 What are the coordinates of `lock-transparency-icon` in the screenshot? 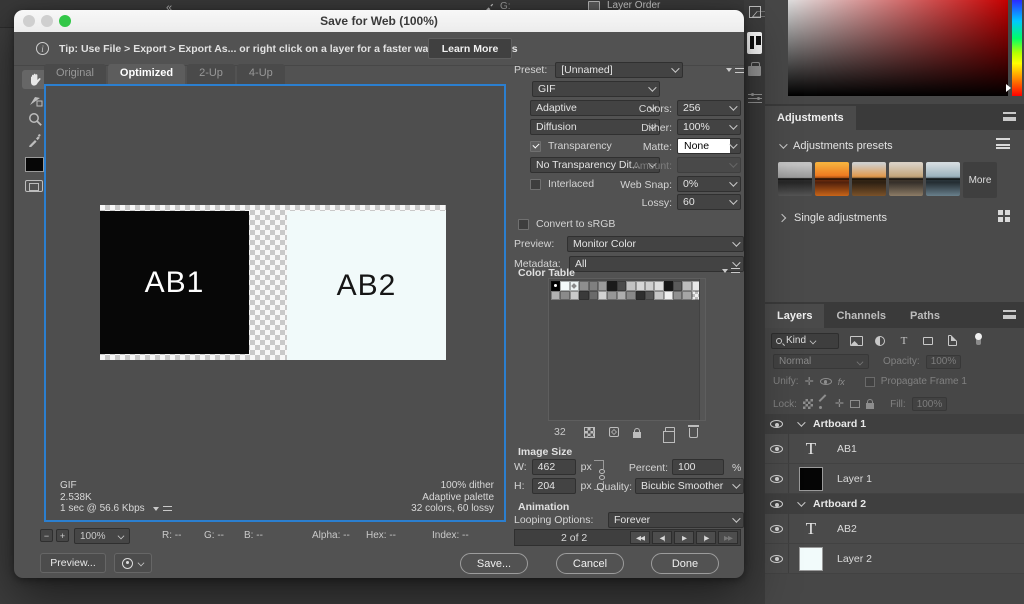 It's located at (807, 404).